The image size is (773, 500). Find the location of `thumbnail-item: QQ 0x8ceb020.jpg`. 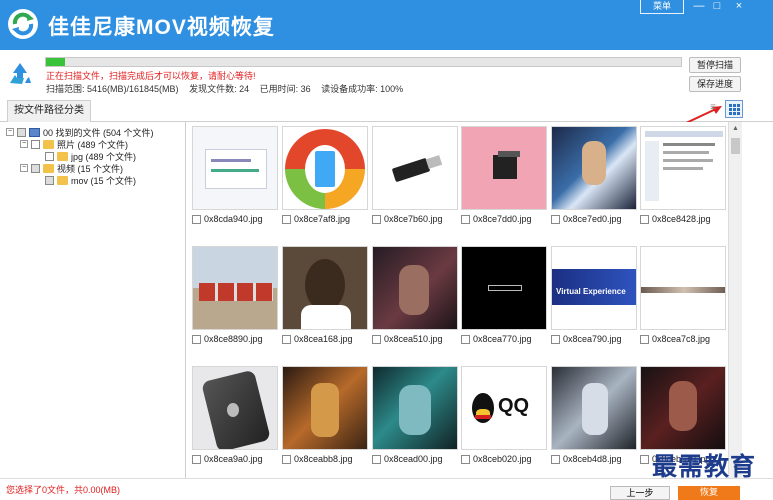

thumbnail-item: QQ 0x8ceb020.jpg is located at coordinates (504, 418).